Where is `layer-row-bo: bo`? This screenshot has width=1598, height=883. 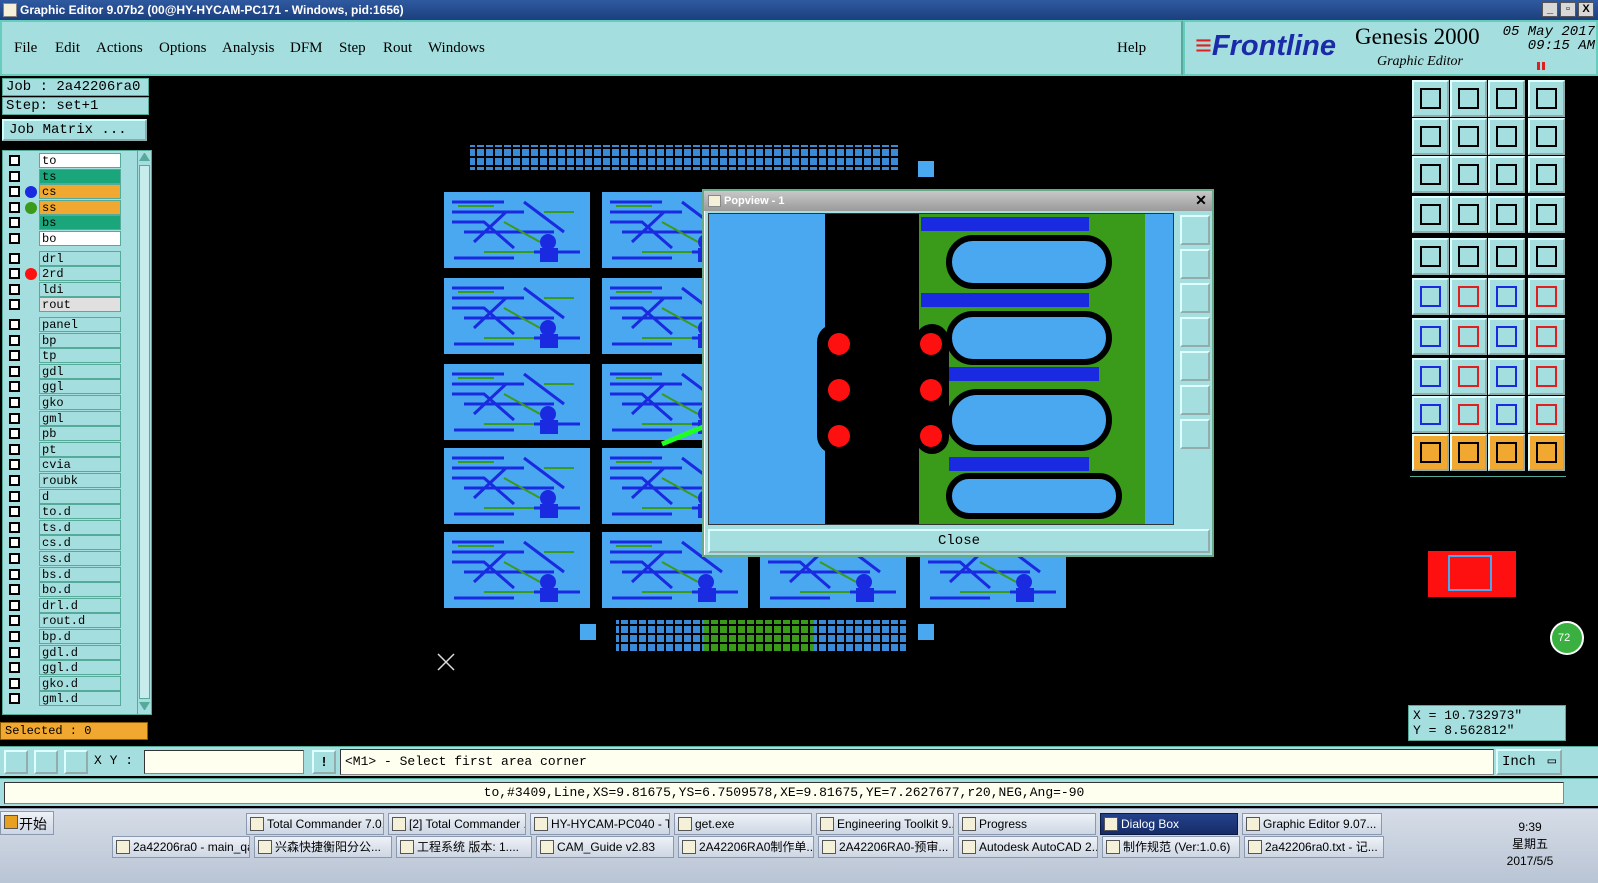 layer-row-bo: bo is located at coordinates (69, 239).